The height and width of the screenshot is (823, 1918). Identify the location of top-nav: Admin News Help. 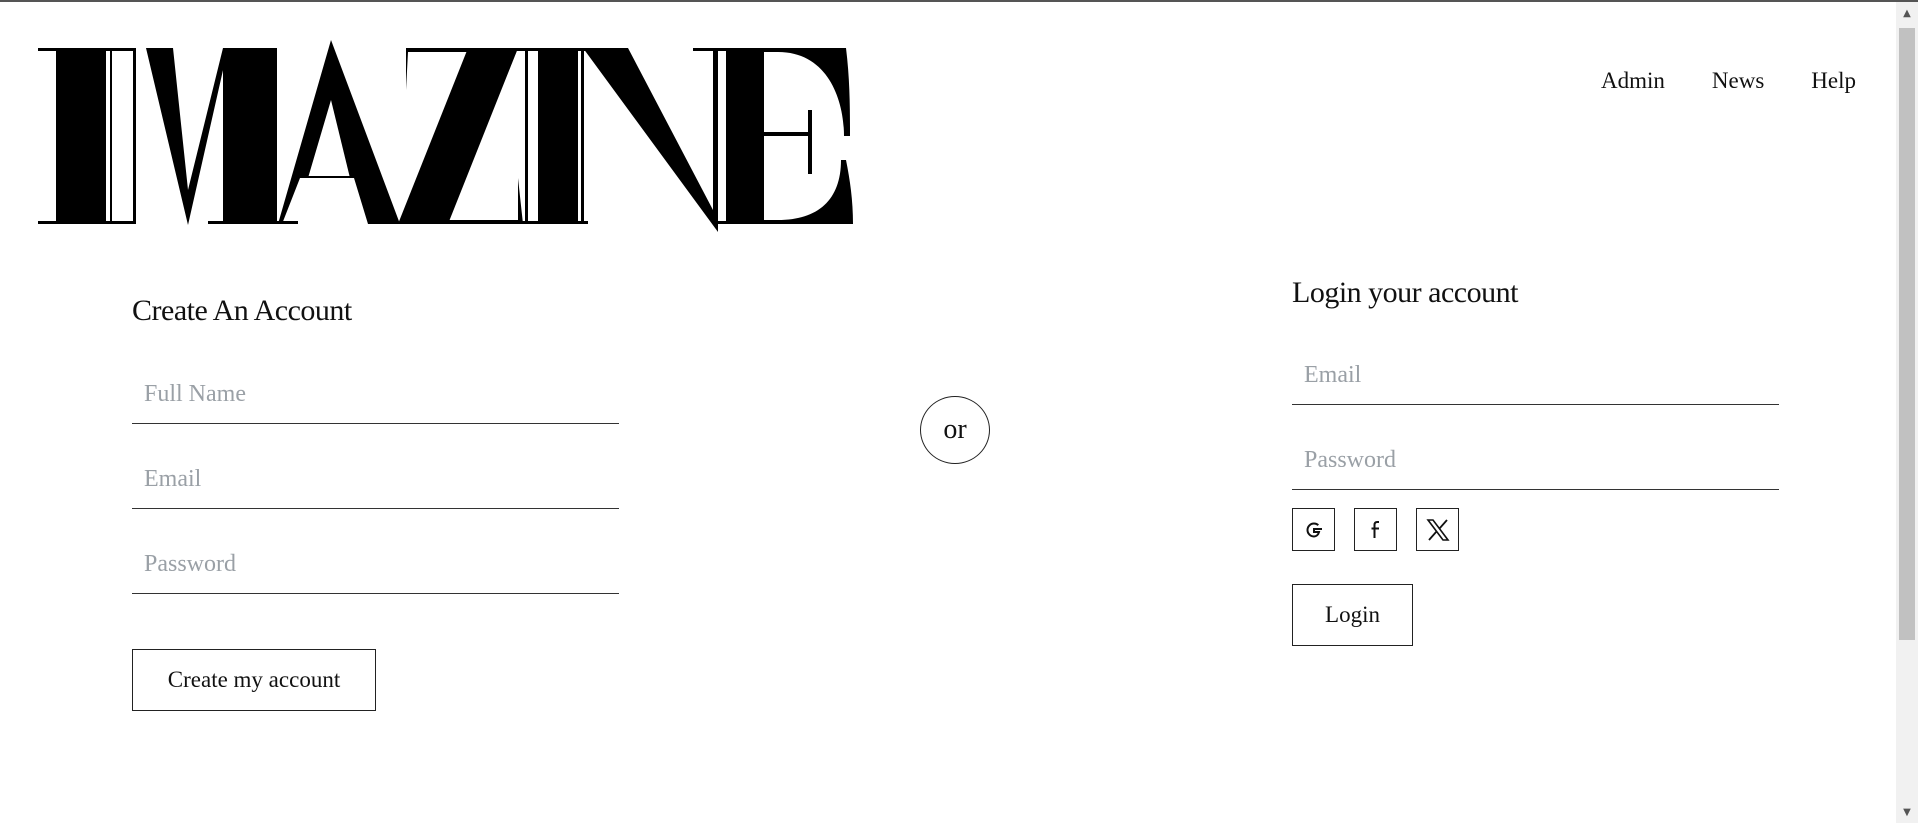
(1728, 81).